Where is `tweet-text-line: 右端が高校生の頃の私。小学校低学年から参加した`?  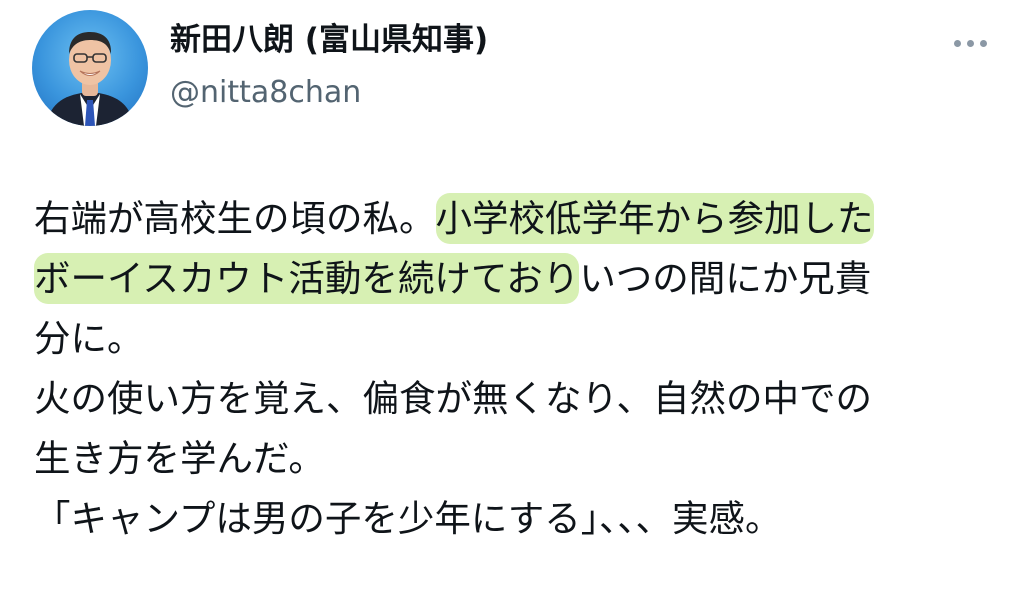 tweet-text-line: 右端が高校生の頃の私。小学校低学年から参加した is located at coordinates (520, 219).